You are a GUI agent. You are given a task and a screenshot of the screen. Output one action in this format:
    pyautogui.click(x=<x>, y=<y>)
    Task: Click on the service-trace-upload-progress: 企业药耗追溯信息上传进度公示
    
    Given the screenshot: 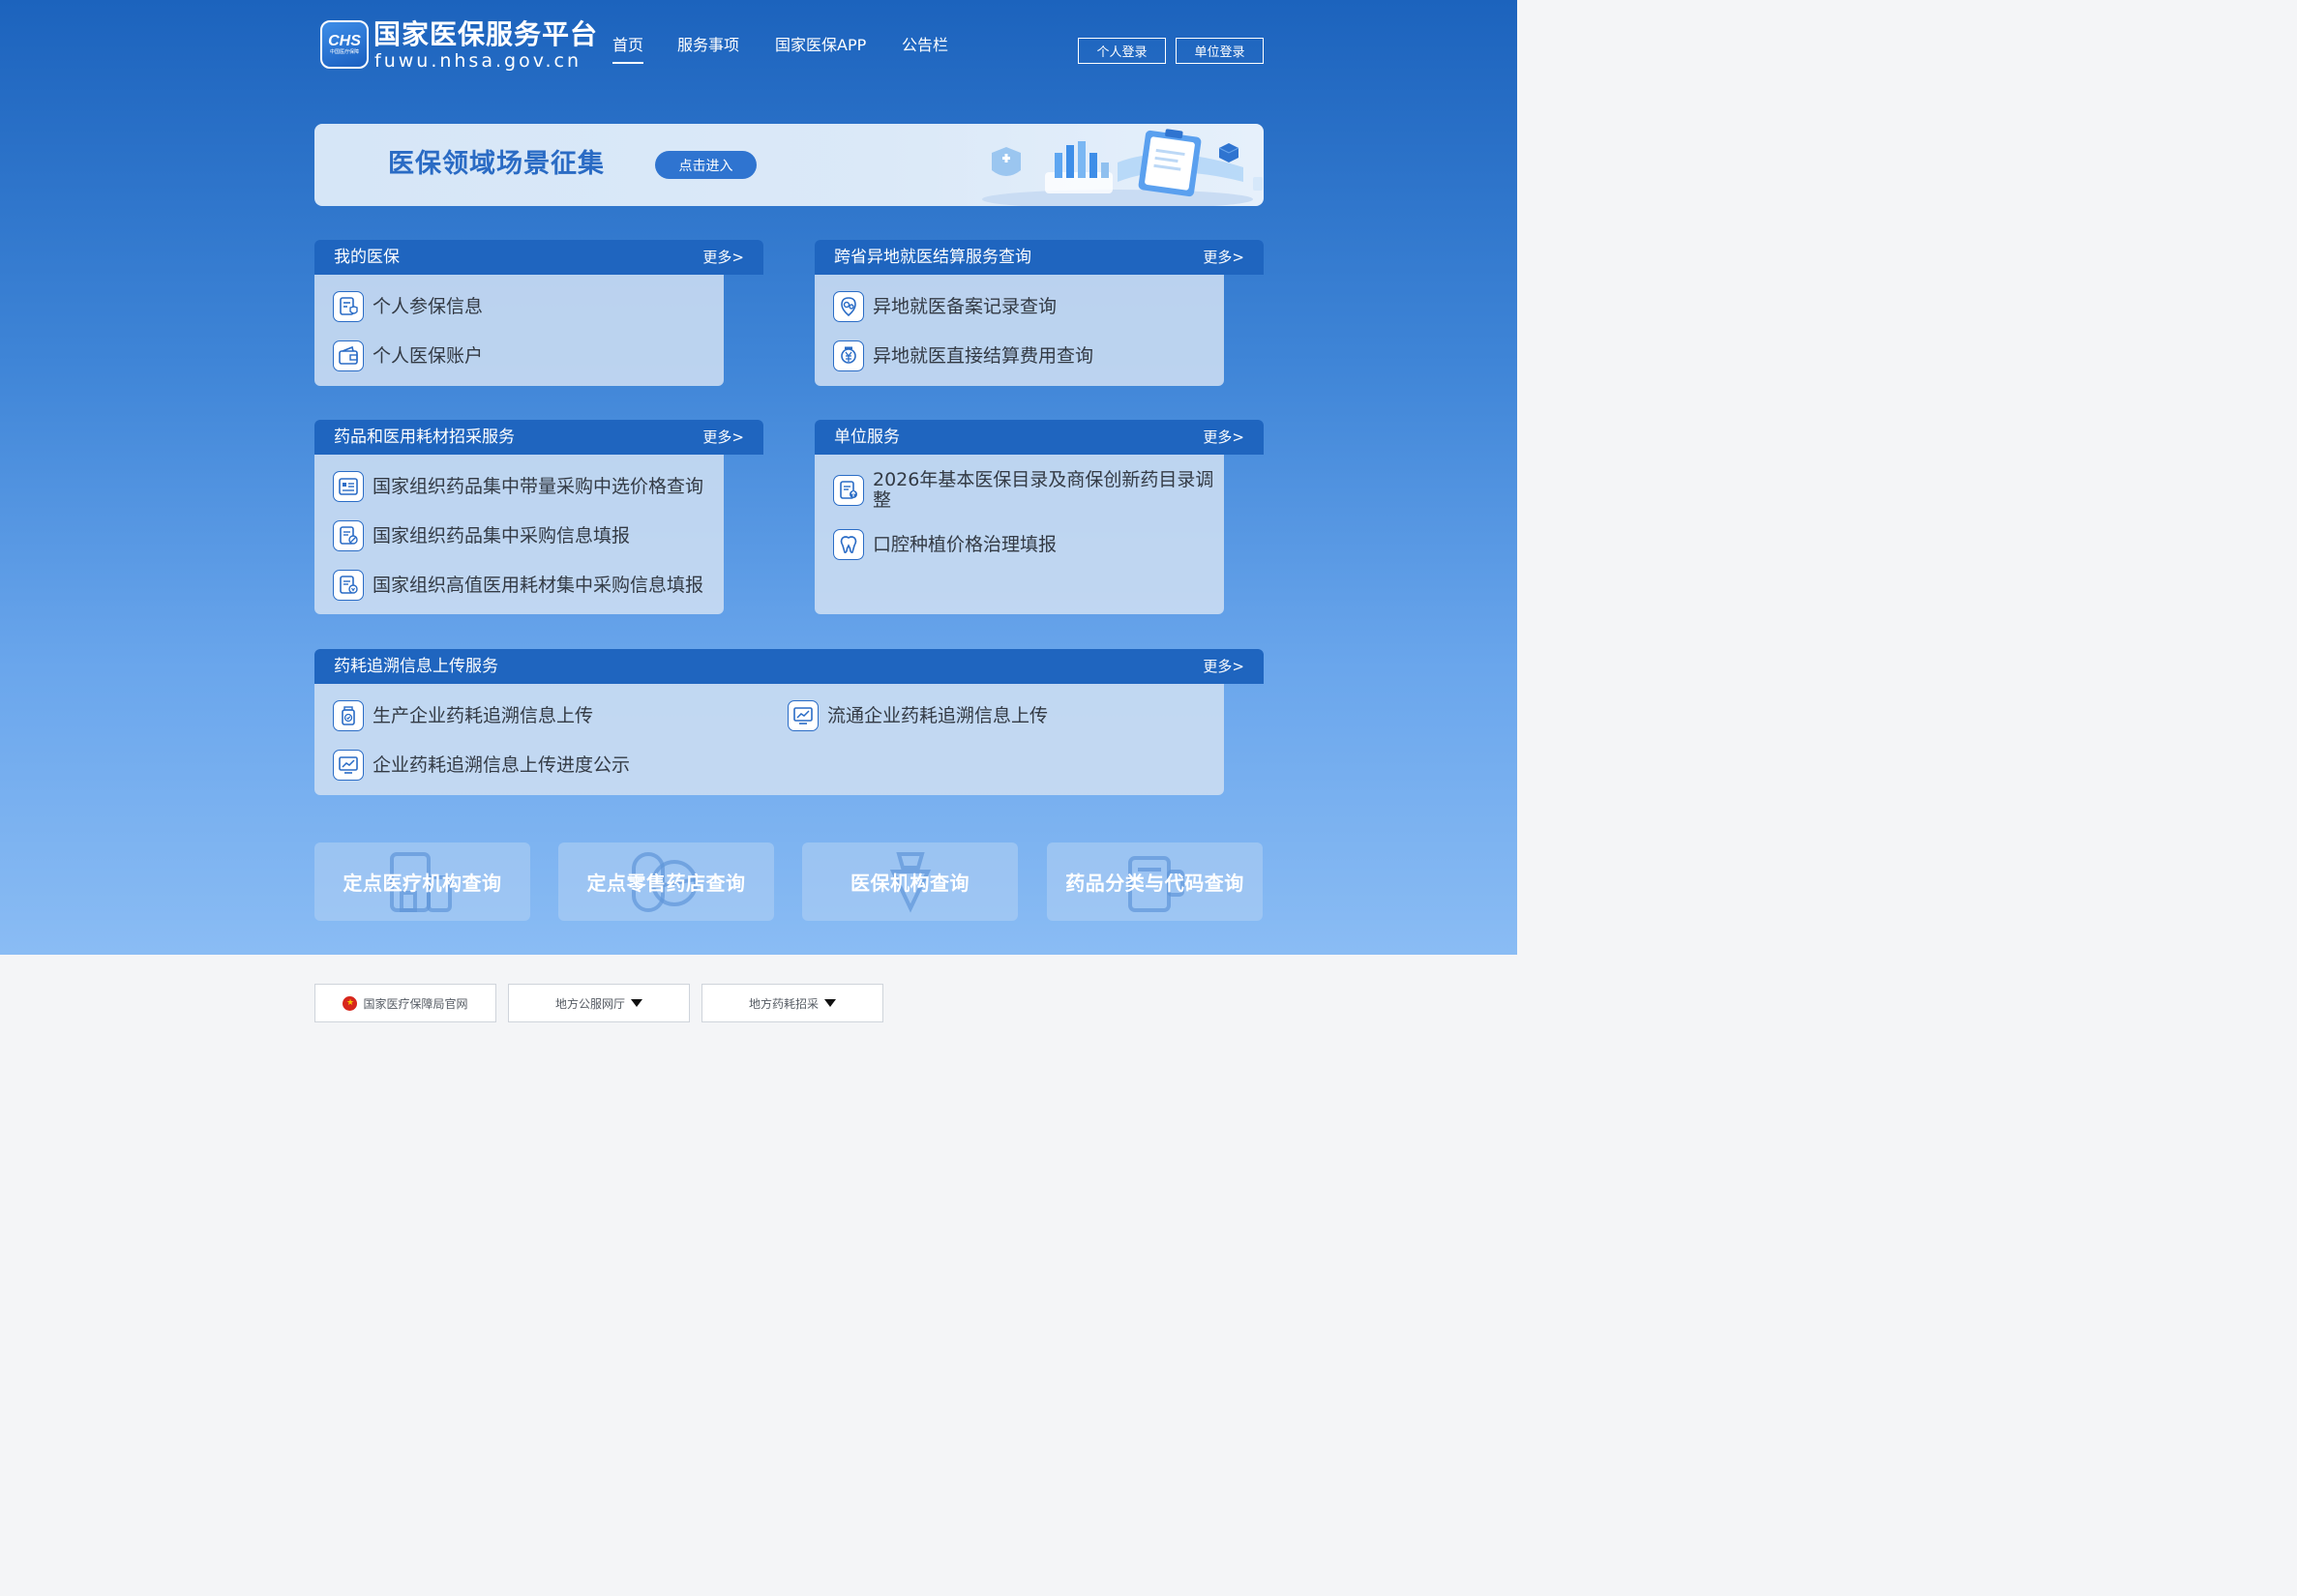 What is the action you would take?
    pyautogui.click(x=481, y=765)
    